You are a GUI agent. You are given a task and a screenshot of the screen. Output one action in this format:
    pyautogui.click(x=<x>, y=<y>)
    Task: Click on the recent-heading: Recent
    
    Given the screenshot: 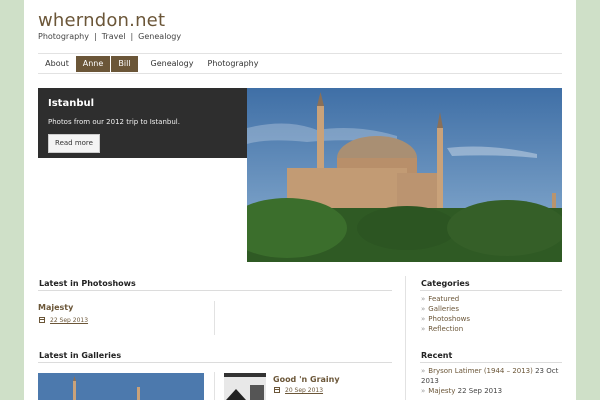 What is the action you would take?
    pyautogui.click(x=437, y=355)
    